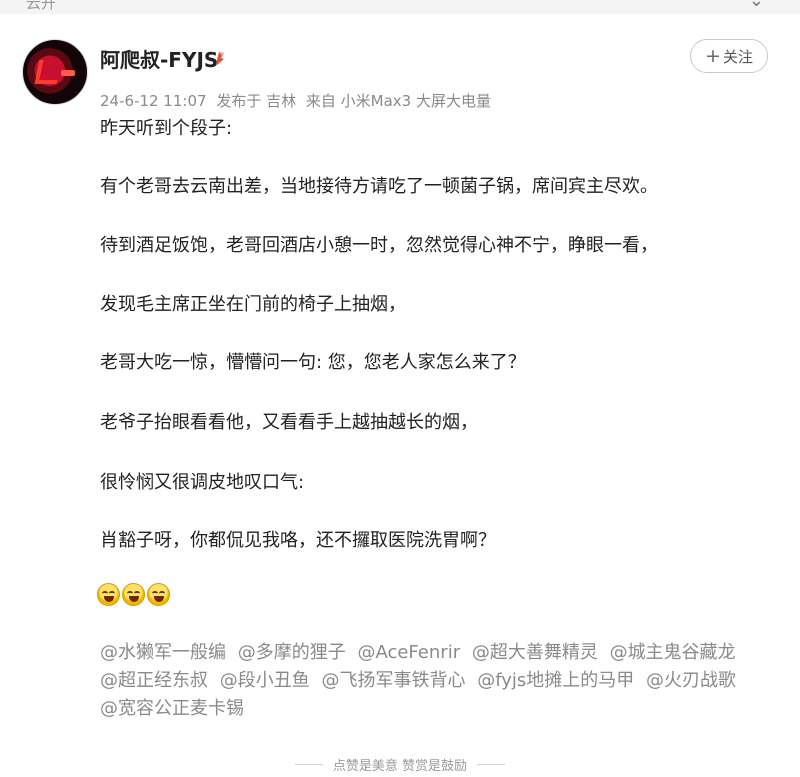 The width and height of the screenshot is (800, 777). What do you see at coordinates (756, 5) in the screenshot?
I see `chevron-down-icon: ⌄` at bounding box center [756, 5].